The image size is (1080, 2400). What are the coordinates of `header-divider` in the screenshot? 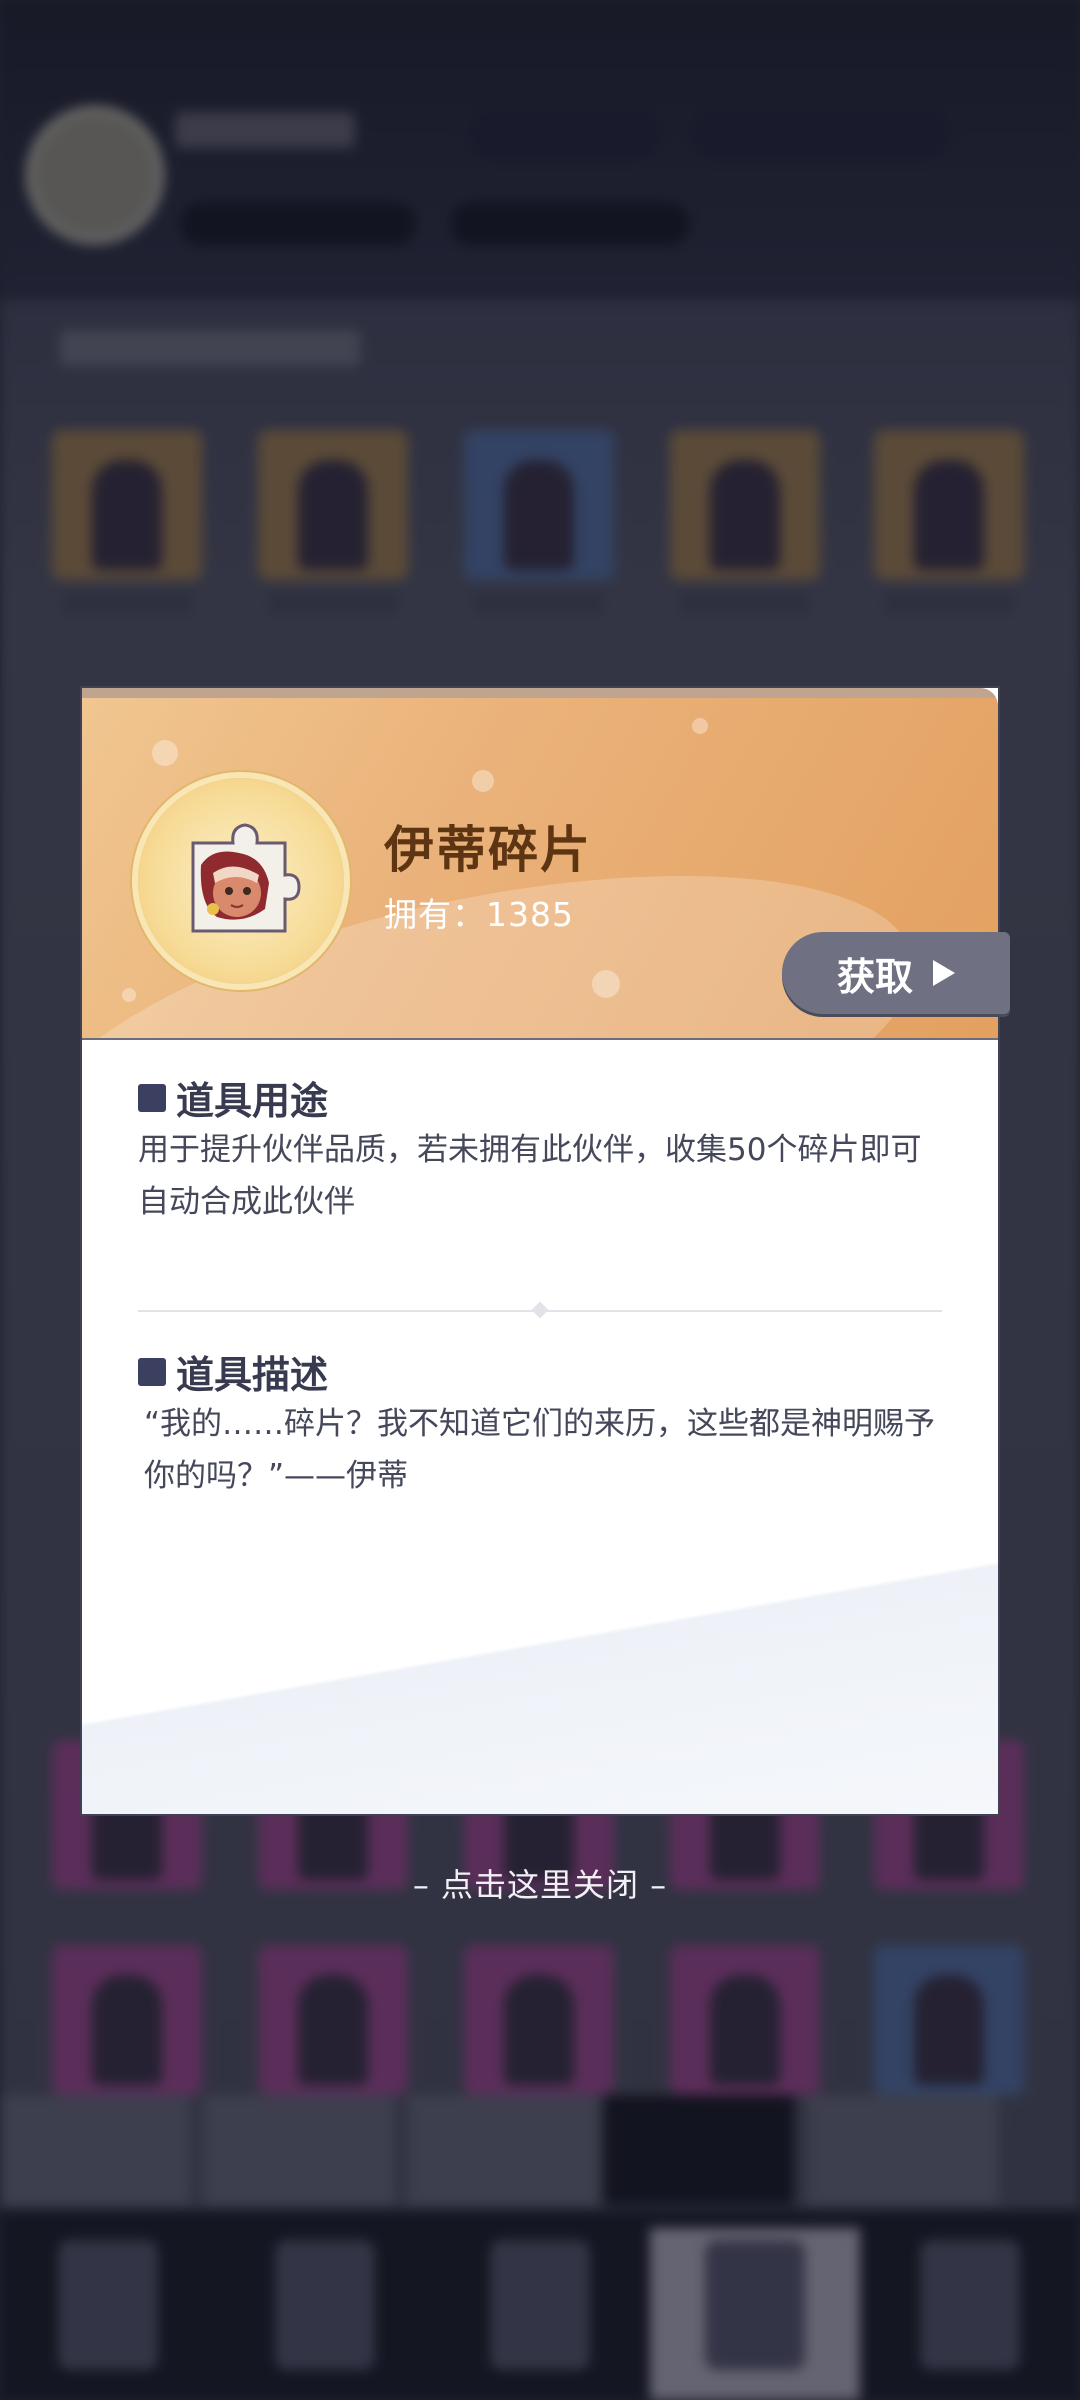 It's located at (540, 1039).